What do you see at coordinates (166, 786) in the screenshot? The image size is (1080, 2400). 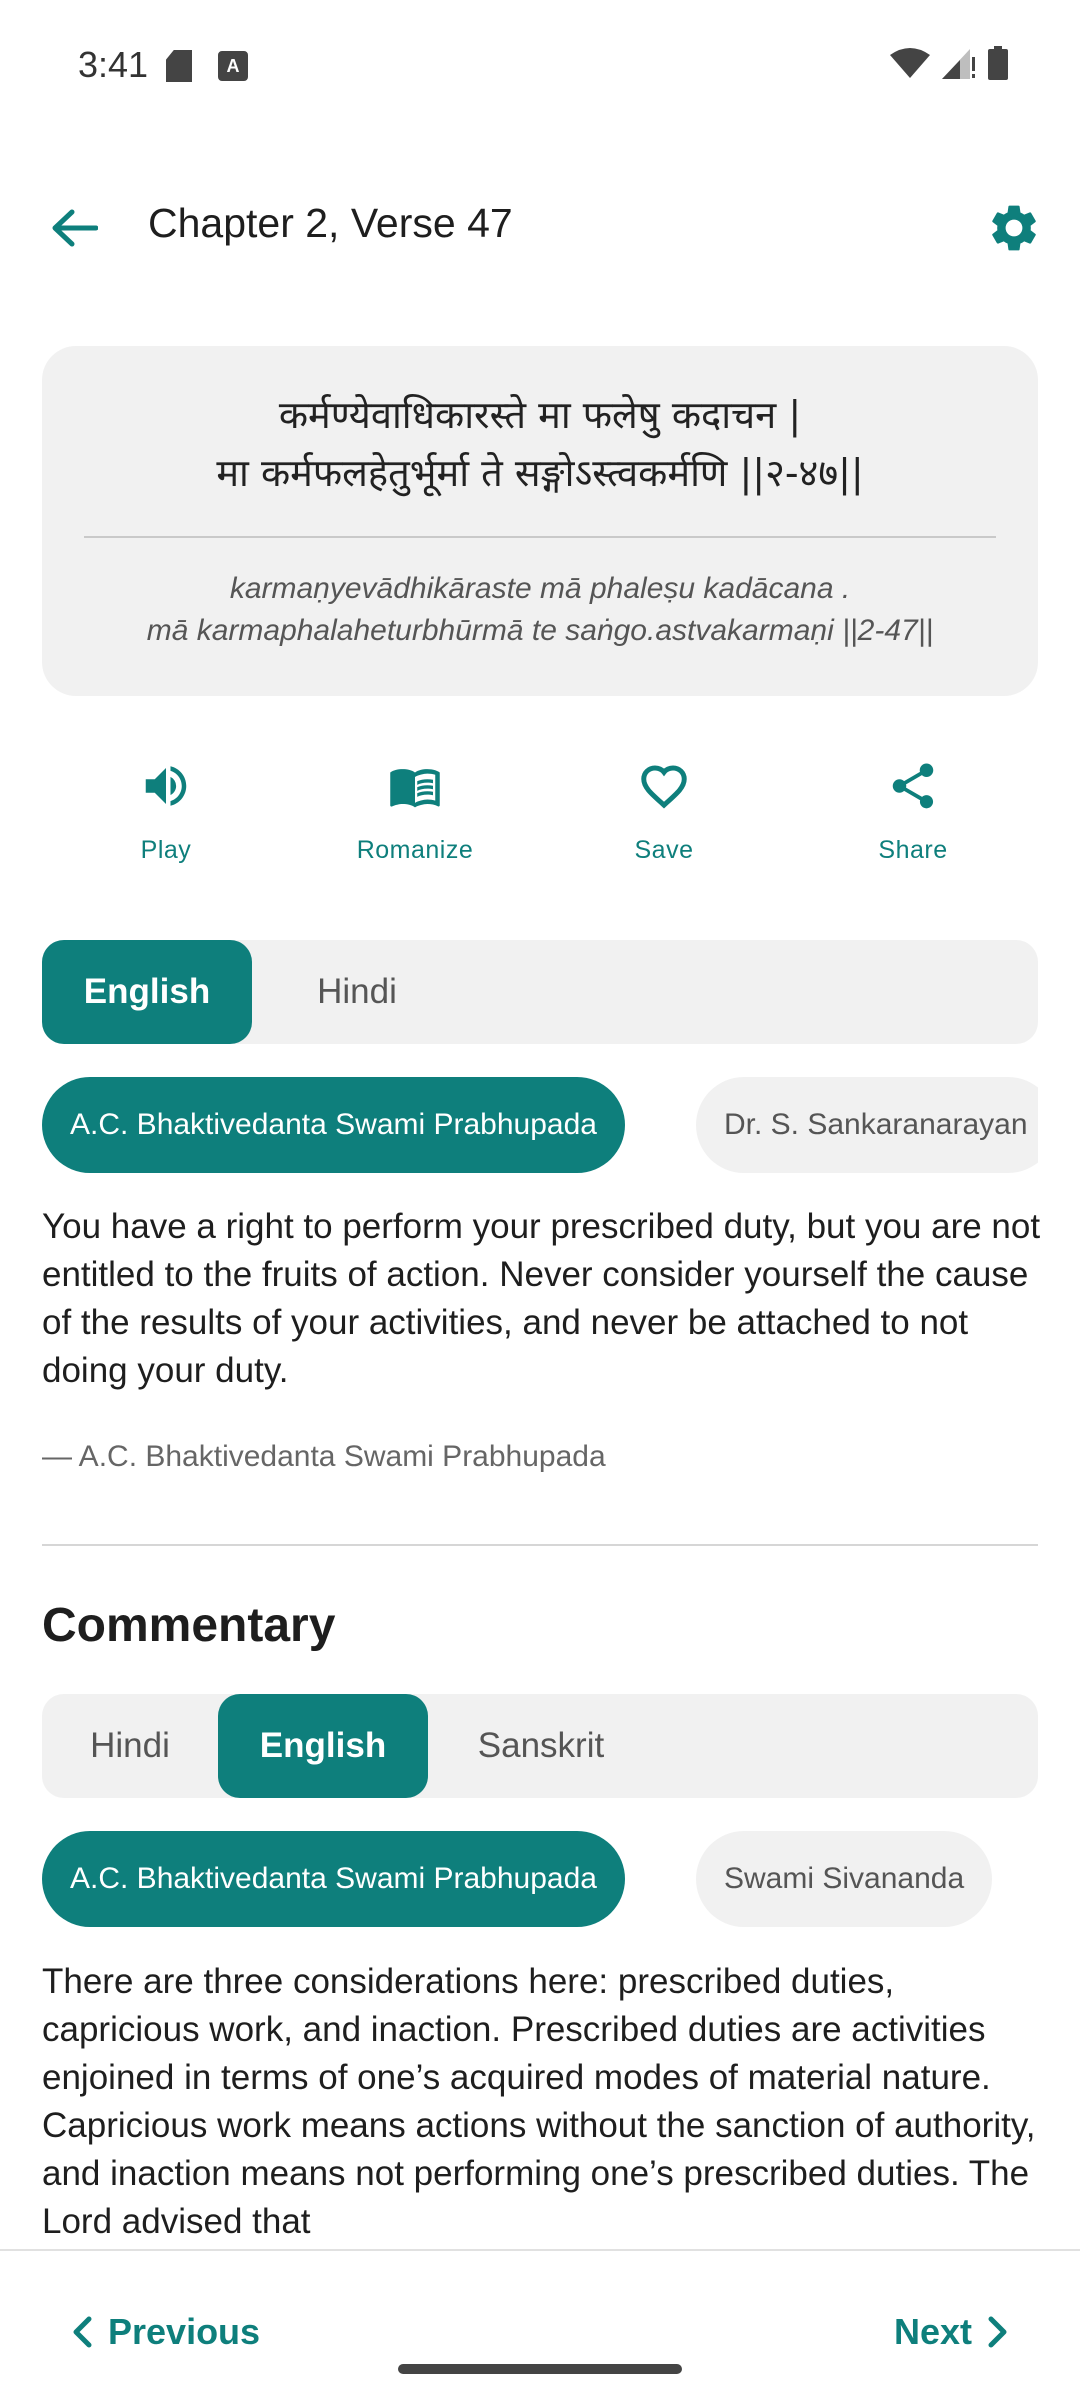 I see `speaker-icon` at bounding box center [166, 786].